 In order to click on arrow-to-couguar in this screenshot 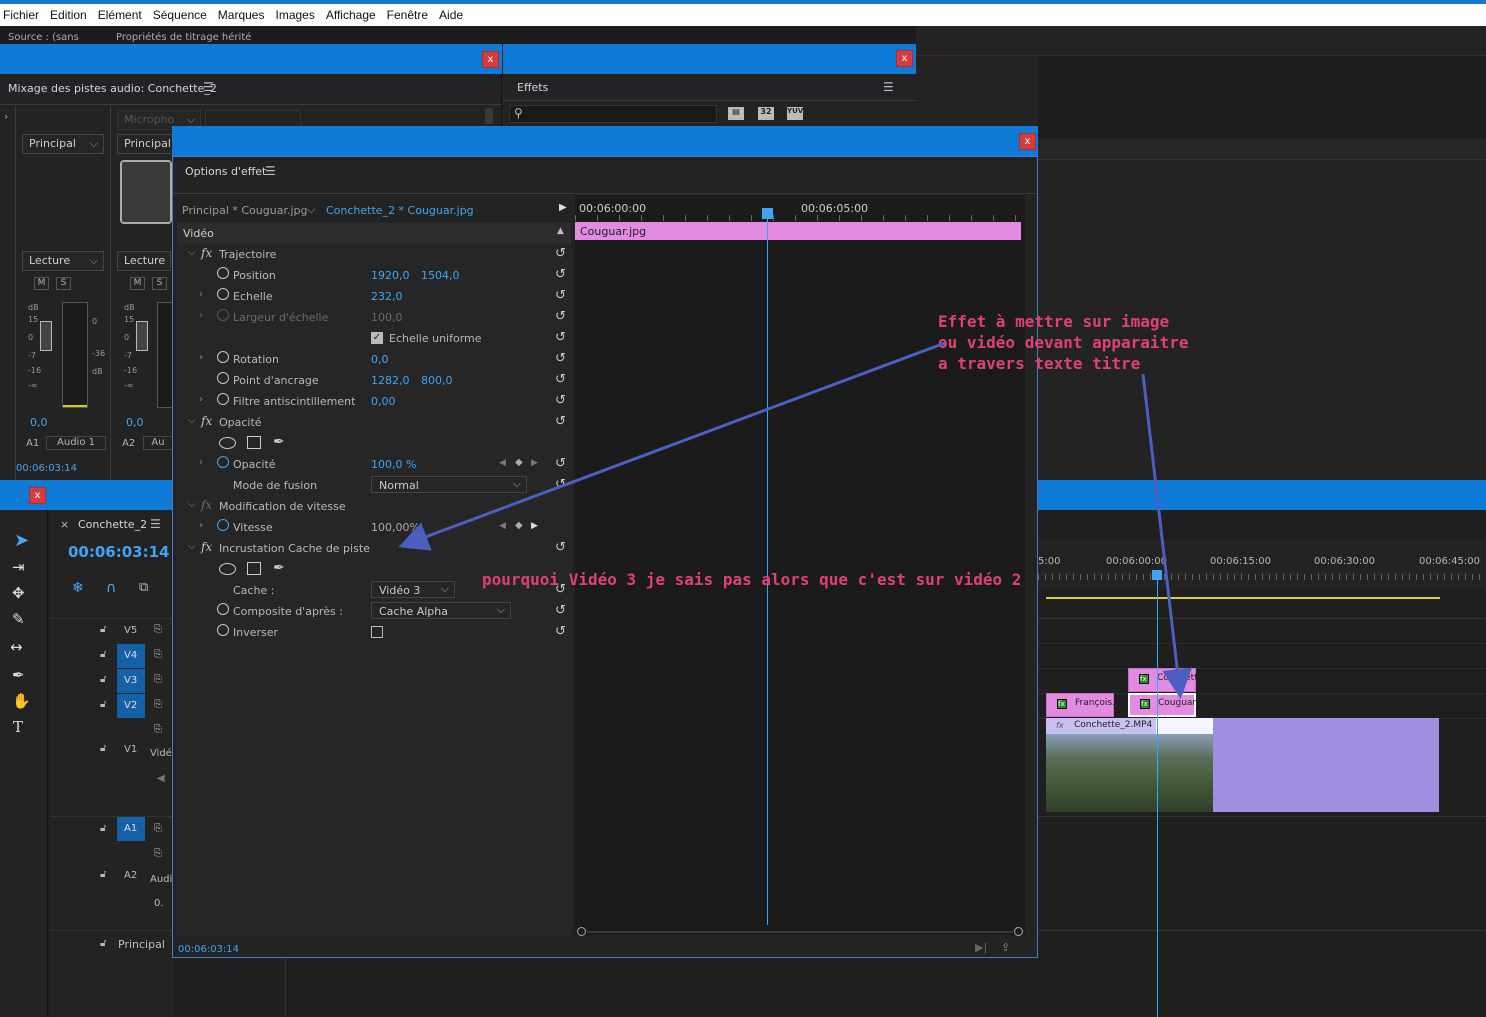, I will do `click(1167, 536)`.